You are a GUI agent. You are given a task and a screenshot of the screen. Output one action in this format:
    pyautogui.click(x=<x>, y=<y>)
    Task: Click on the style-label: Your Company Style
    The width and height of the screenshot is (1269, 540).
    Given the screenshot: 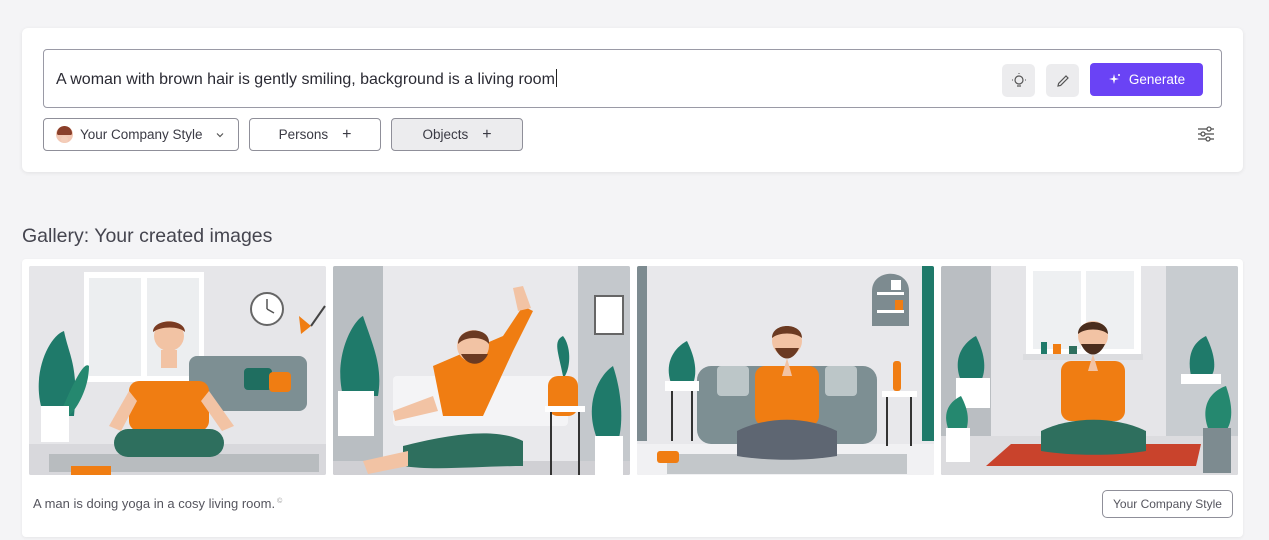 What is the action you would take?
    pyautogui.click(x=141, y=134)
    